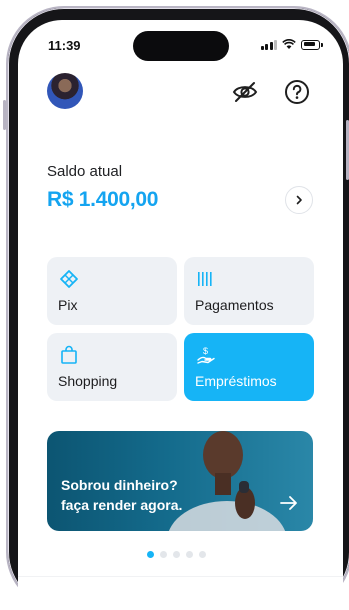  Describe the element at coordinates (268, 44) in the screenshot. I see `signal-icon` at that location.